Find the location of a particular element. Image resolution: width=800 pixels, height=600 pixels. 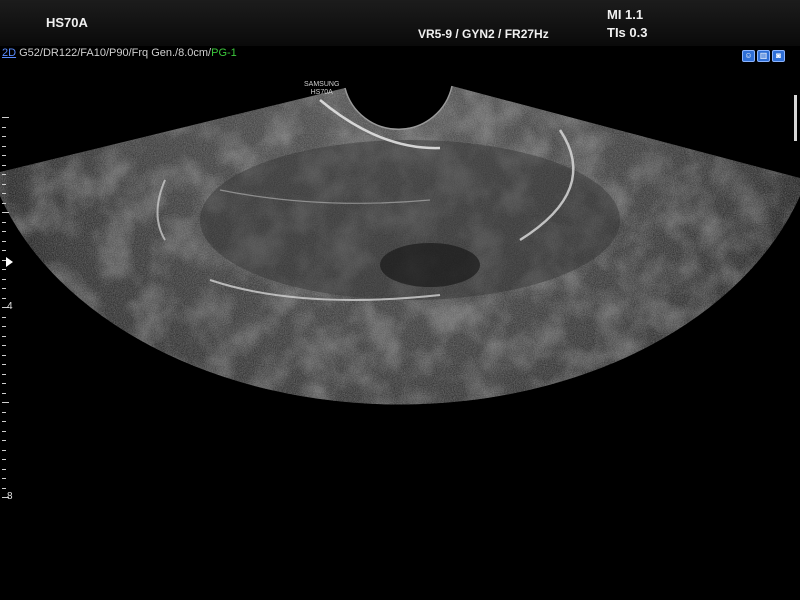

mechanical-index: MI 1.1 is located at coordinates (625, 14).